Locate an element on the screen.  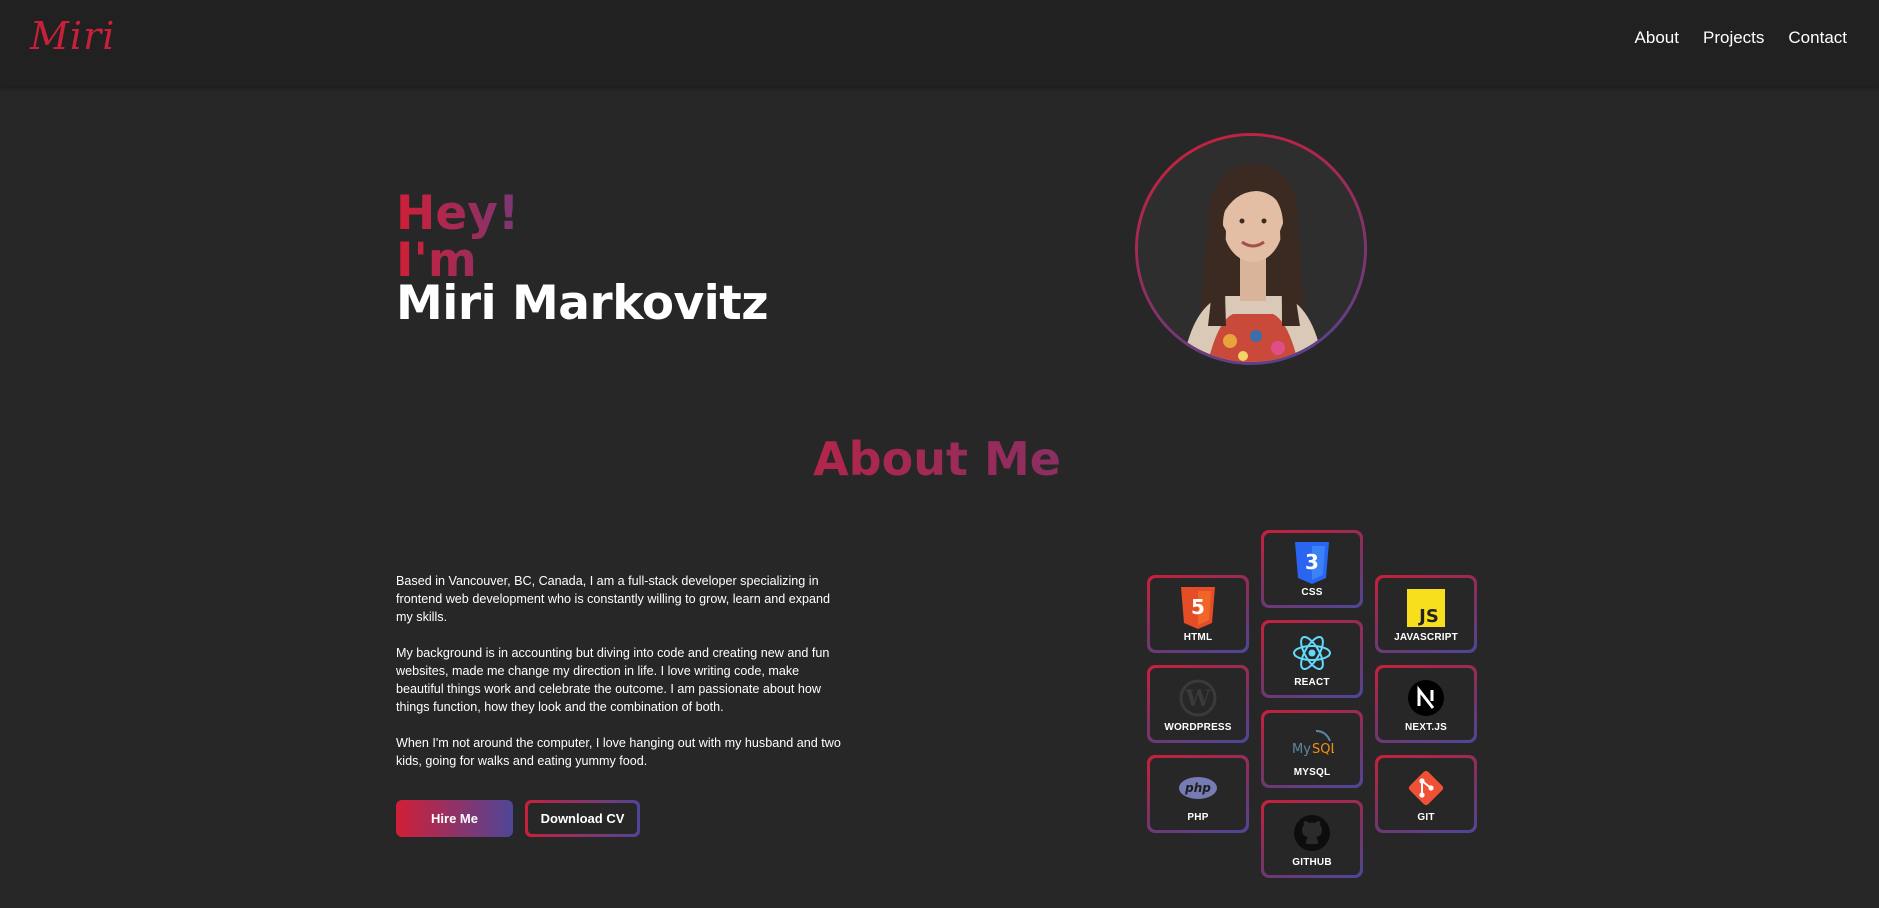
skill-card-git: GIT is located at coordinates (1426, 794).